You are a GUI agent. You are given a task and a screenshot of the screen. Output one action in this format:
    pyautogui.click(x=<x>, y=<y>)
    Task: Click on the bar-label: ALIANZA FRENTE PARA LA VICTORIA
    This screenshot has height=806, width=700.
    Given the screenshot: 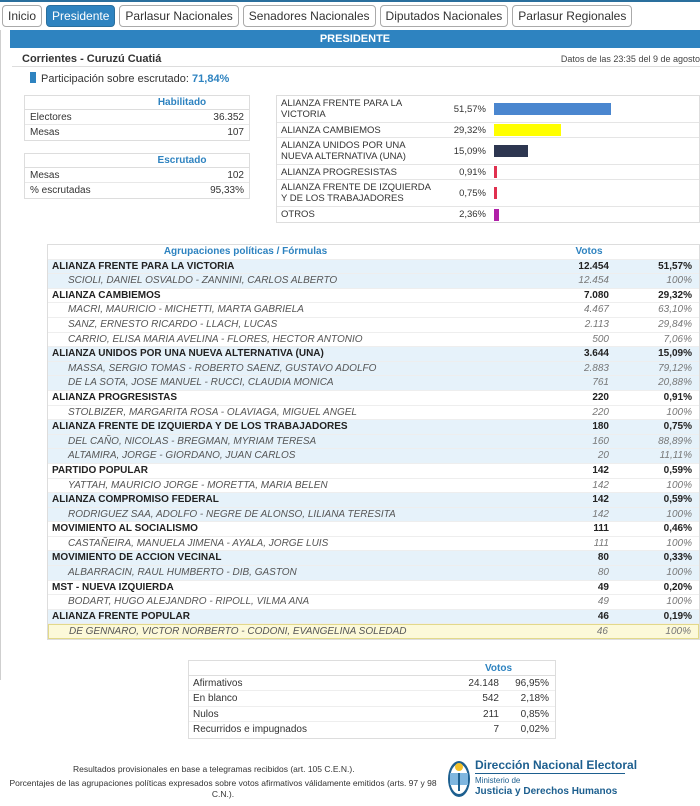 What is the action you would take?
    pyautogui.click(x=341, y=109)
    